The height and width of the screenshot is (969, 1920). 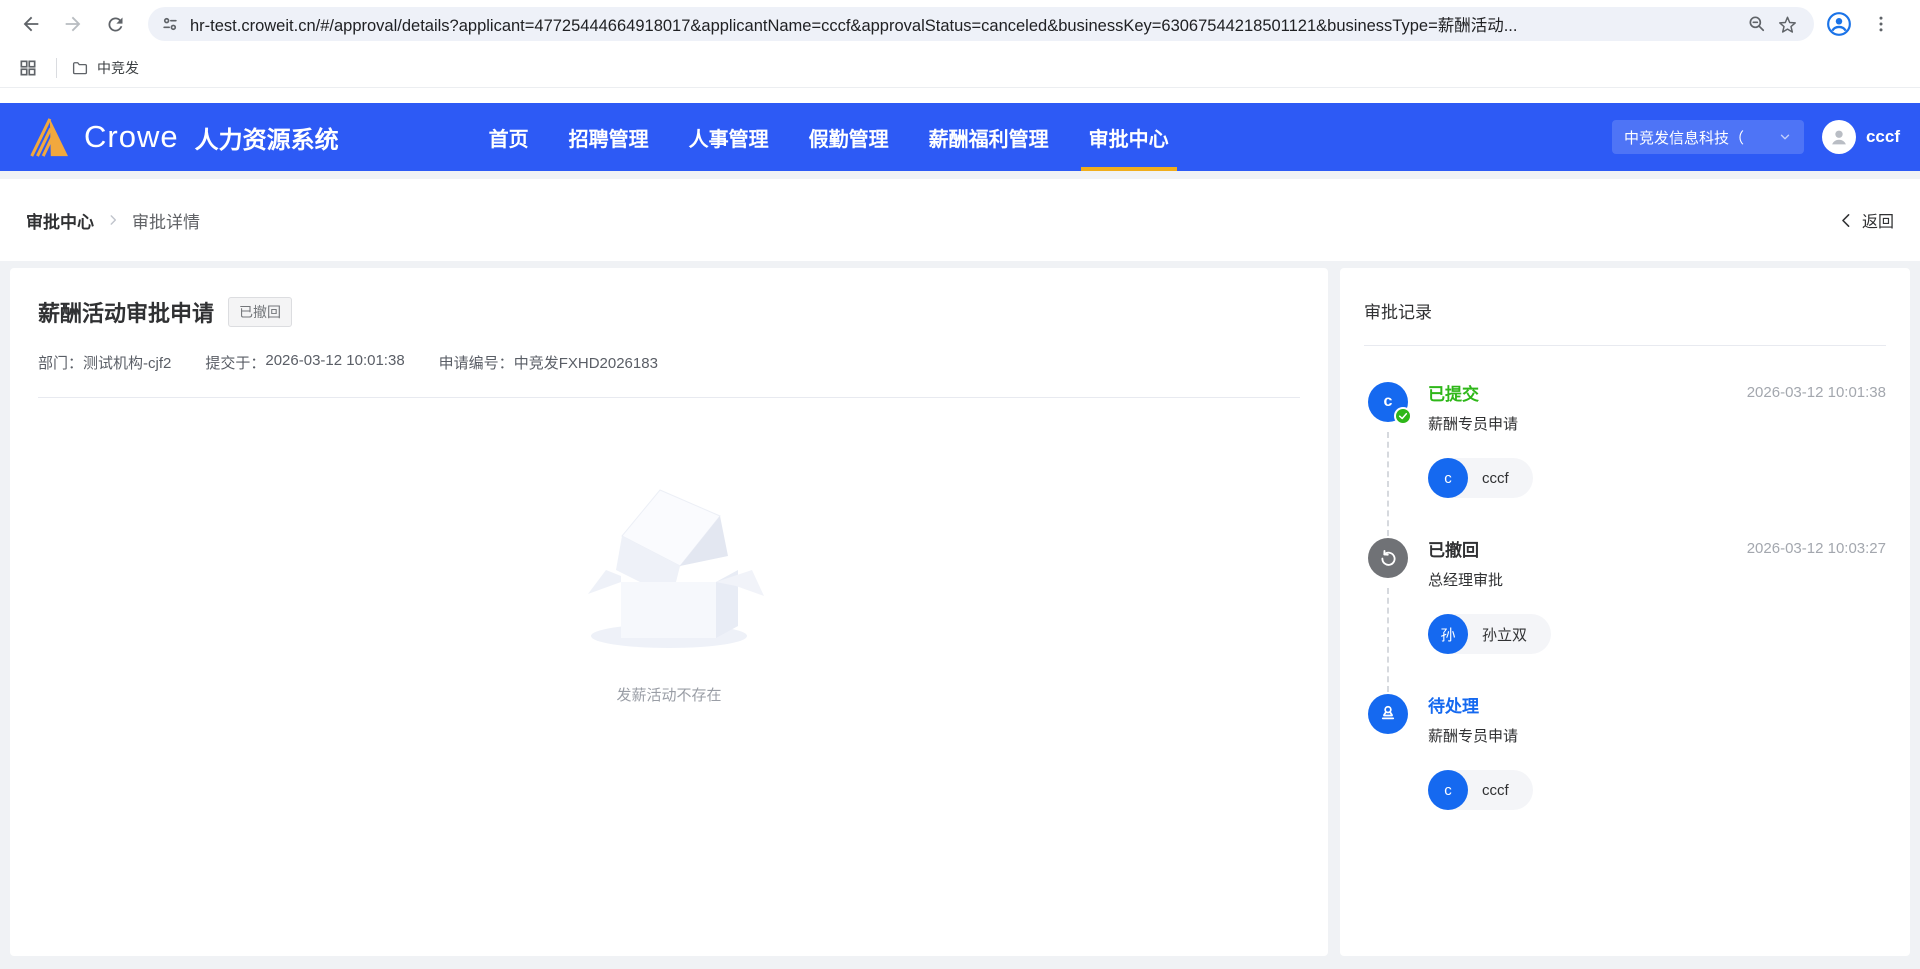 I want to click on profile-button, so click(x=1839, y=24).